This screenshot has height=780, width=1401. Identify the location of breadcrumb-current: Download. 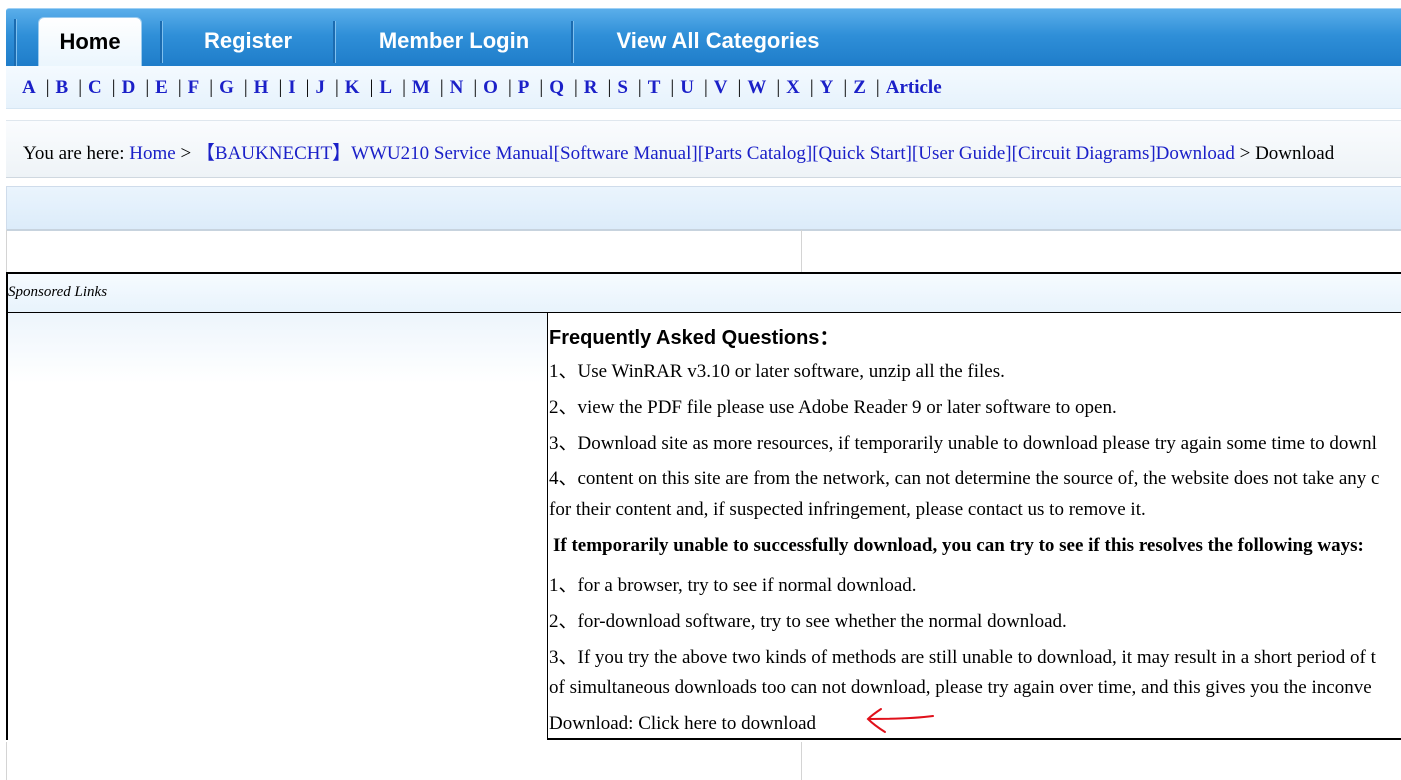
(1295, 153).